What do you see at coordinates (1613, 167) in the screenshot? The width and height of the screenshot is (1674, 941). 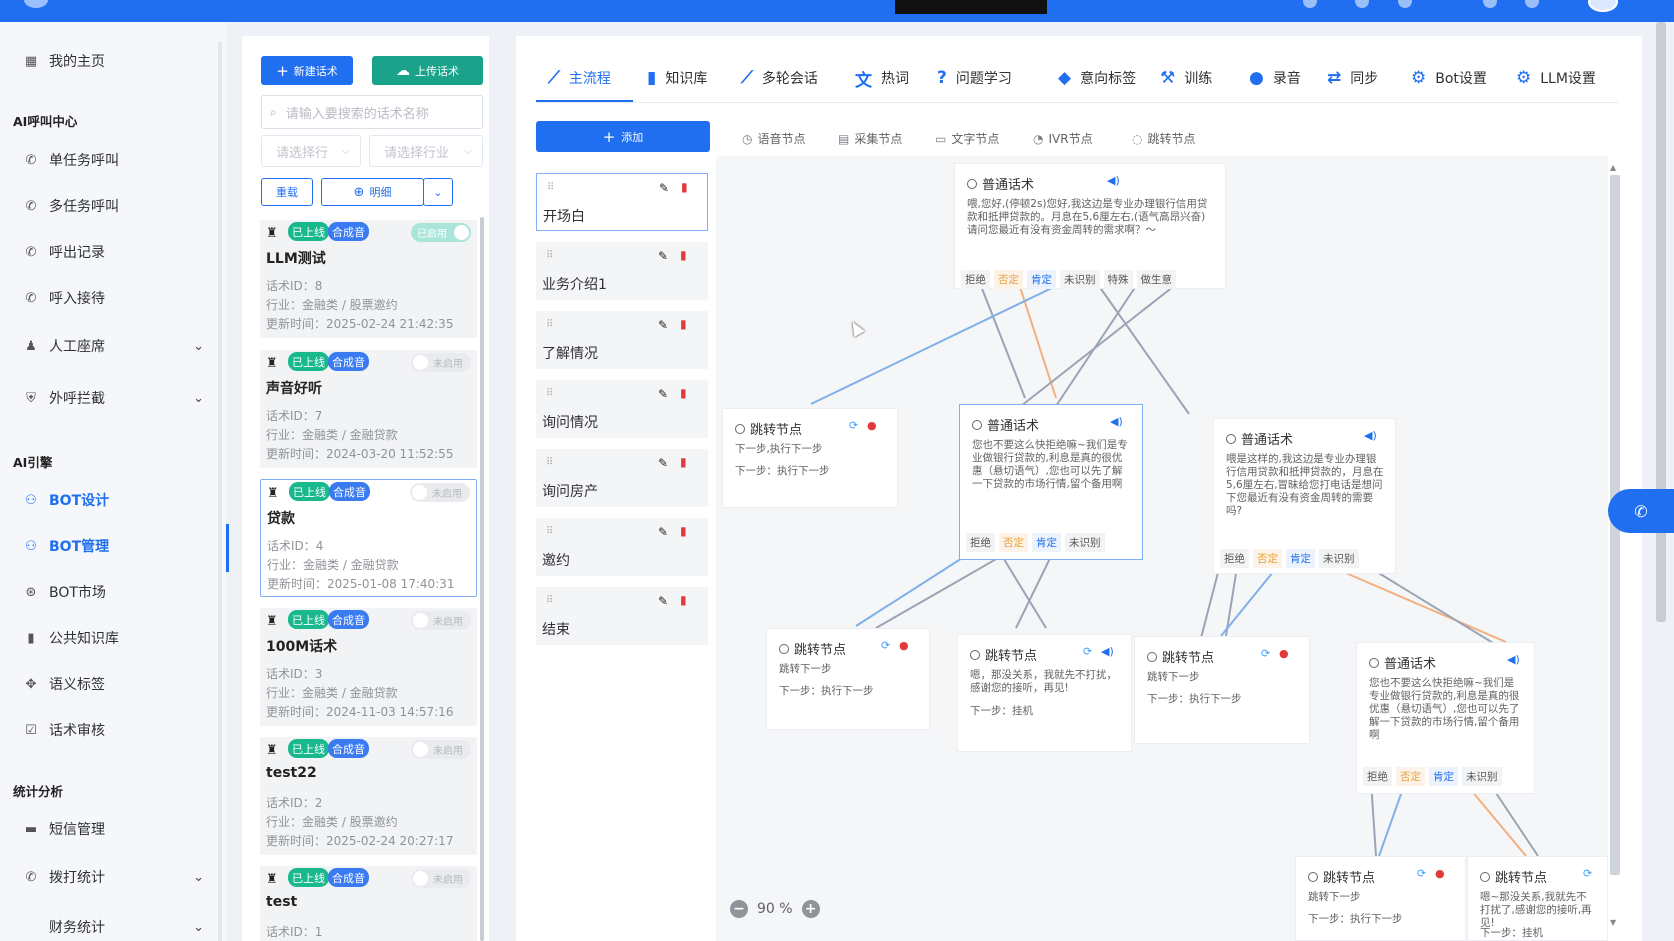 I see `scroll-up-icon: ▲` at bounding box center [1613, 167].